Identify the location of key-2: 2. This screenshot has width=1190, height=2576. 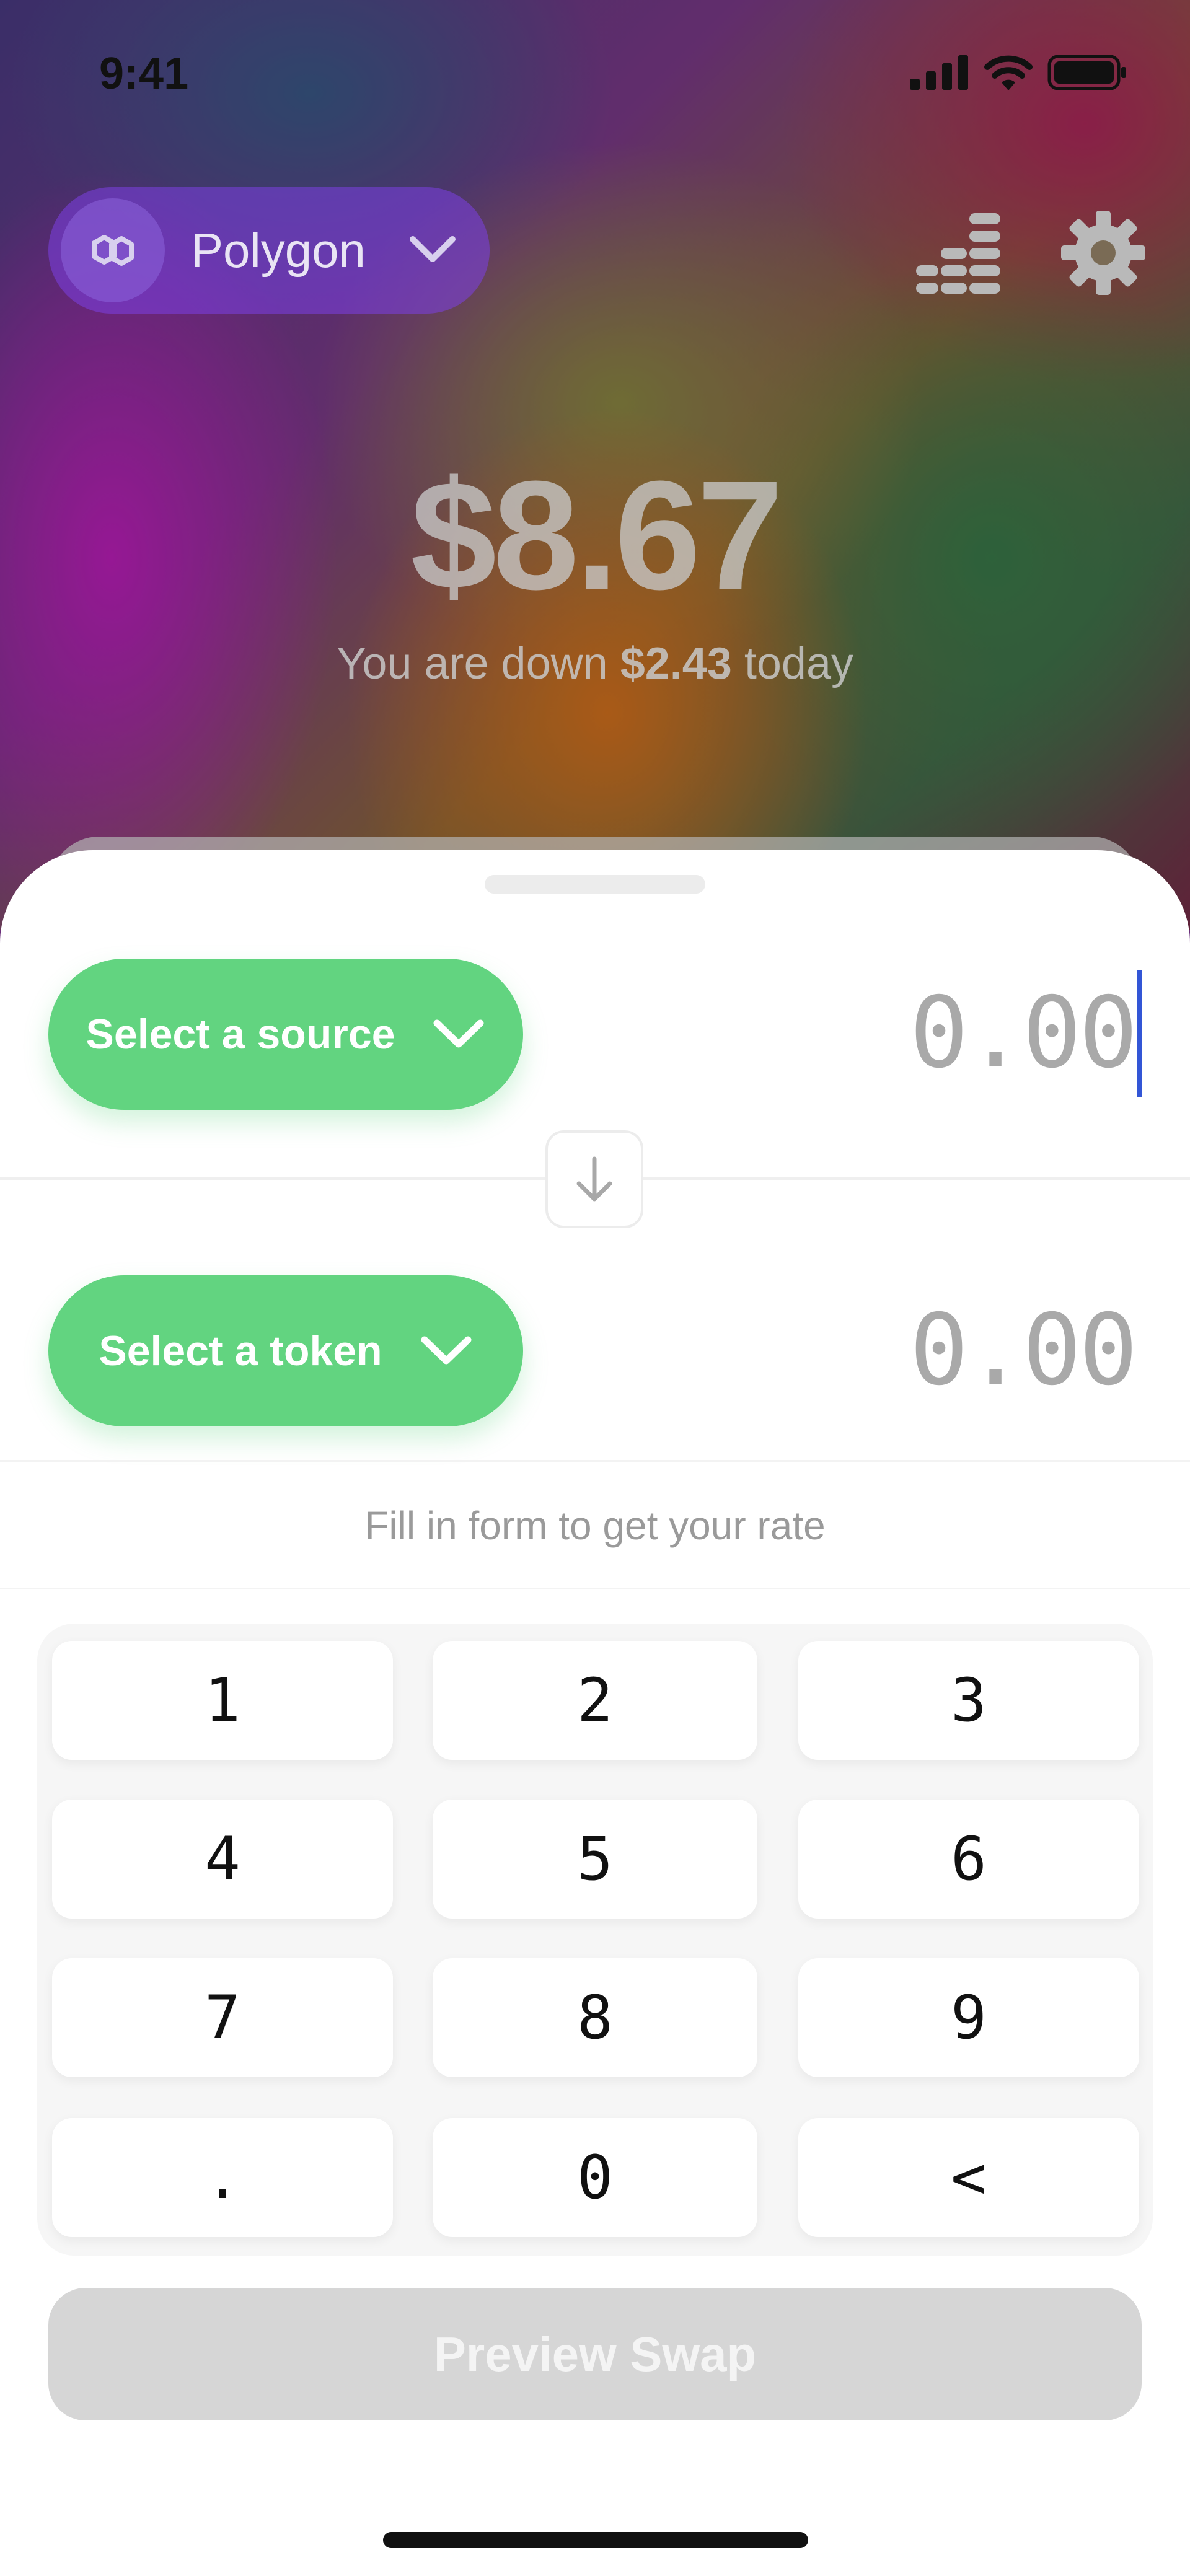
(595, 1700).